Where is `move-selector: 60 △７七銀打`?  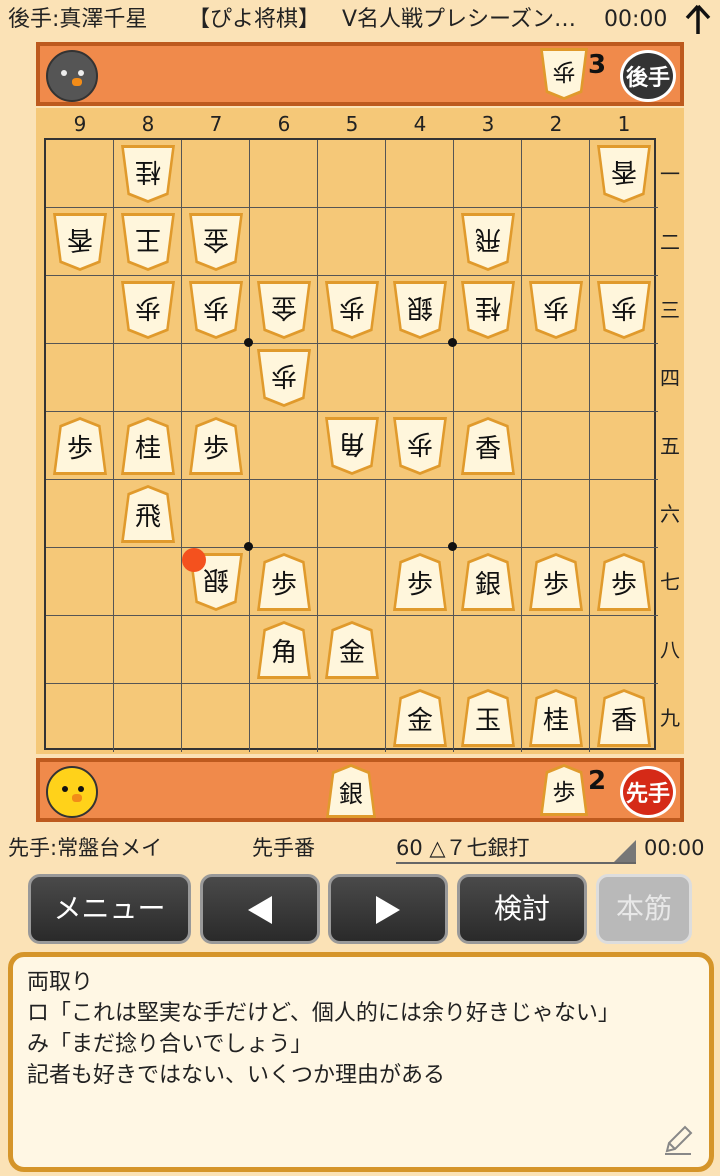
move-selector: 60 △７七銀打 is located at coordinates (516, 848).